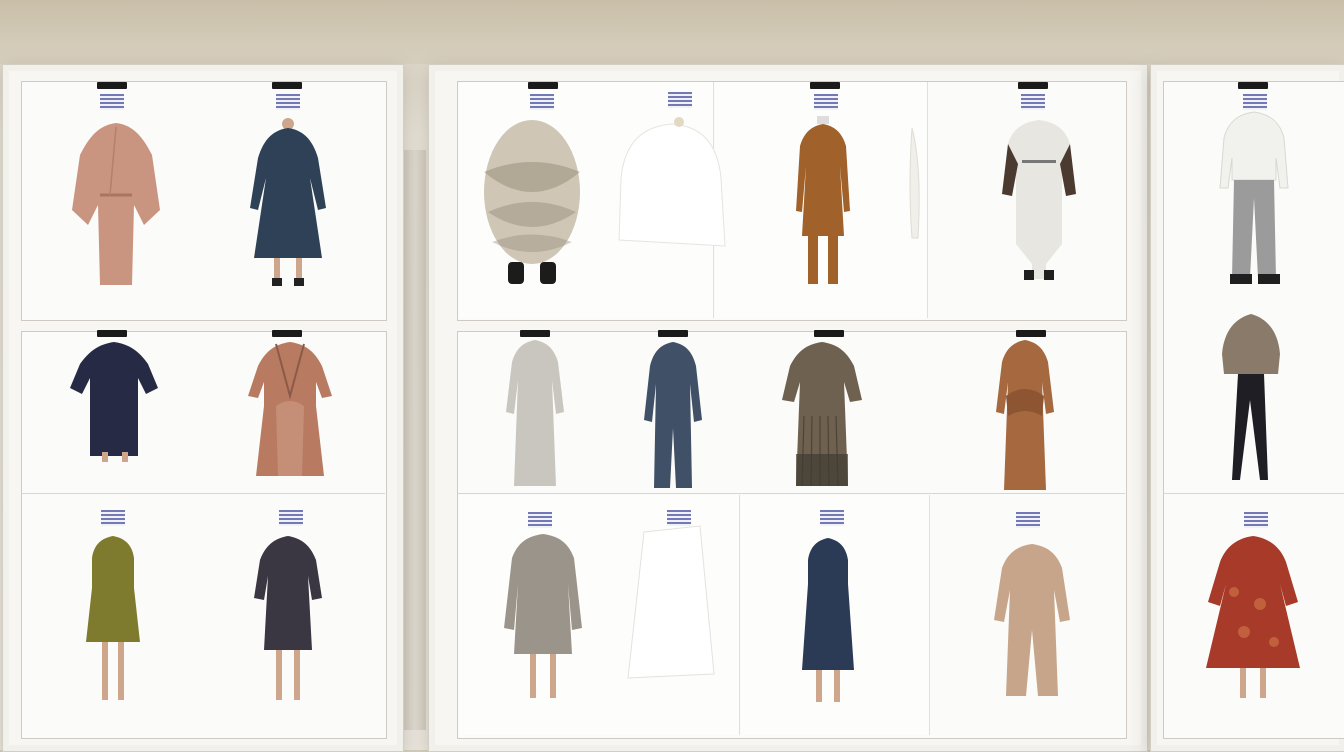 The height and width of the screenshot is (752, 1344). I want to click on garment-tunic-trousers, so click(823, 200).